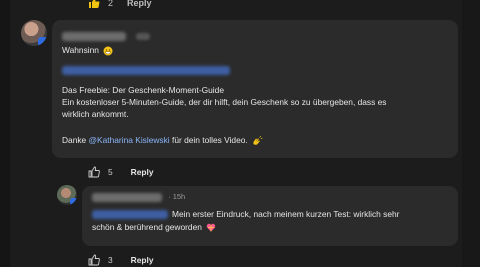 Image resolution: width=480 pixels, height=267 pixels. What do you see at coordinates (111, 4) in the screenshot?
I see `like-count: 2` at bounding box center [111, 4].